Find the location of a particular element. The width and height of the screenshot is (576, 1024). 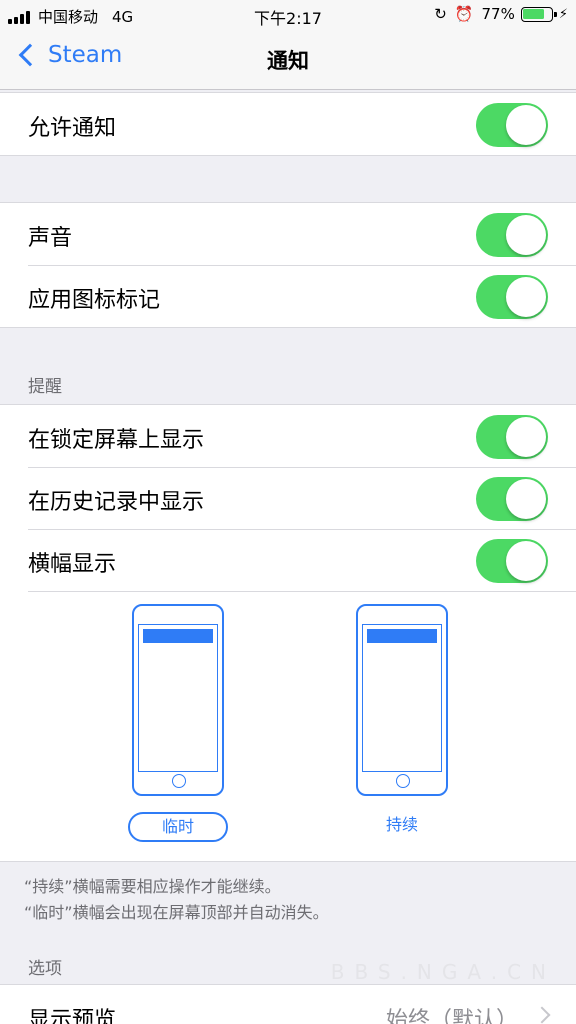

footnote-line: “临时”横幅会出现在屏幕顶部并自动消失。 is located at coordinates (176, 912).